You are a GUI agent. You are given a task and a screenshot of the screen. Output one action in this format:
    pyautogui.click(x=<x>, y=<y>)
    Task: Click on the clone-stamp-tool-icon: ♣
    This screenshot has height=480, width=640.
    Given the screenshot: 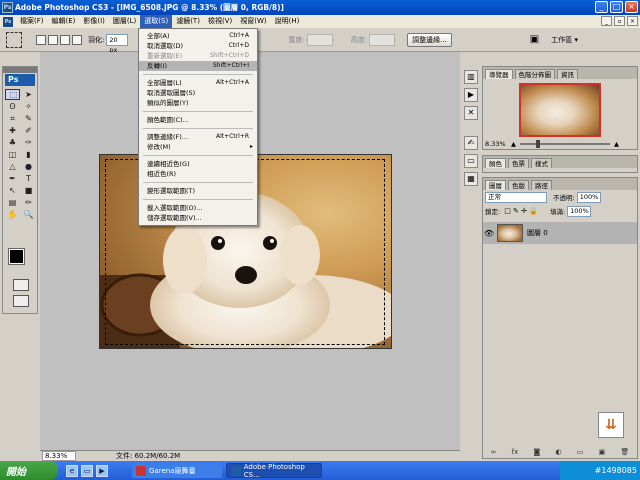 What is the action you would take?
    pyautogui.click(x=12, y=142)
    